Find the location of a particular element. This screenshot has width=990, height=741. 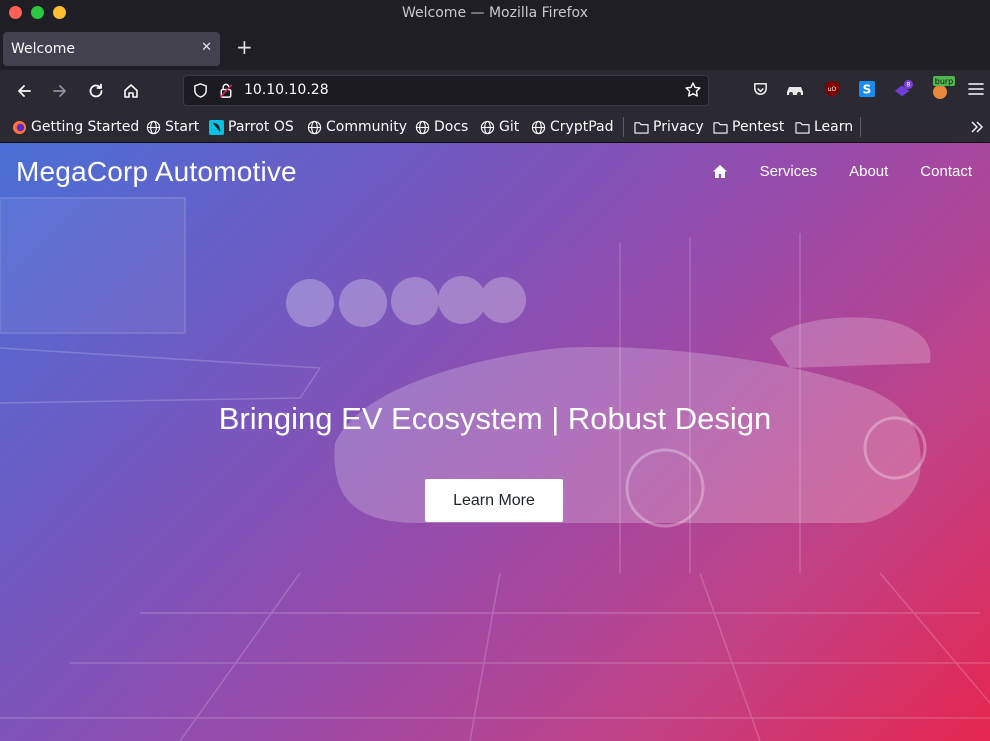

bookmark-getting-started: Getting Started is located at coordinates (75, 127).